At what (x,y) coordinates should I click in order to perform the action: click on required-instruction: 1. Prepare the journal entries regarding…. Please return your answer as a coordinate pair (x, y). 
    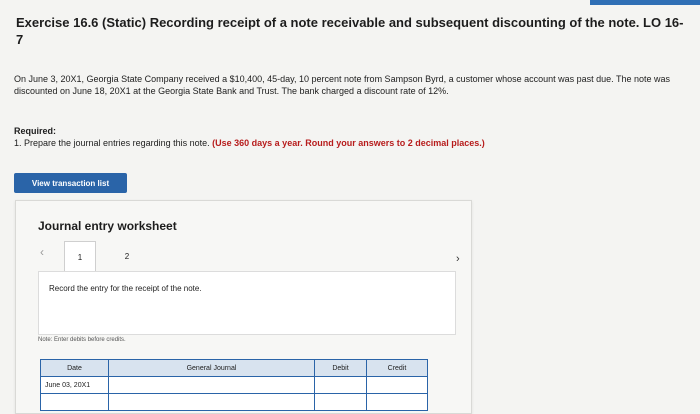
    Looking at the image, I should click on (350, 143).